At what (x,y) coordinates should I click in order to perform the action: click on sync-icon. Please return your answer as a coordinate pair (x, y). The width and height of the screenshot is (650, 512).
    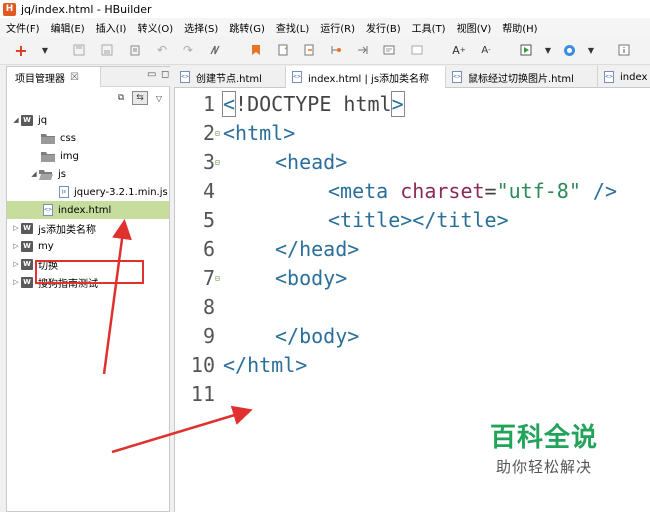
    Looking at the image, I should click on (417, 50).